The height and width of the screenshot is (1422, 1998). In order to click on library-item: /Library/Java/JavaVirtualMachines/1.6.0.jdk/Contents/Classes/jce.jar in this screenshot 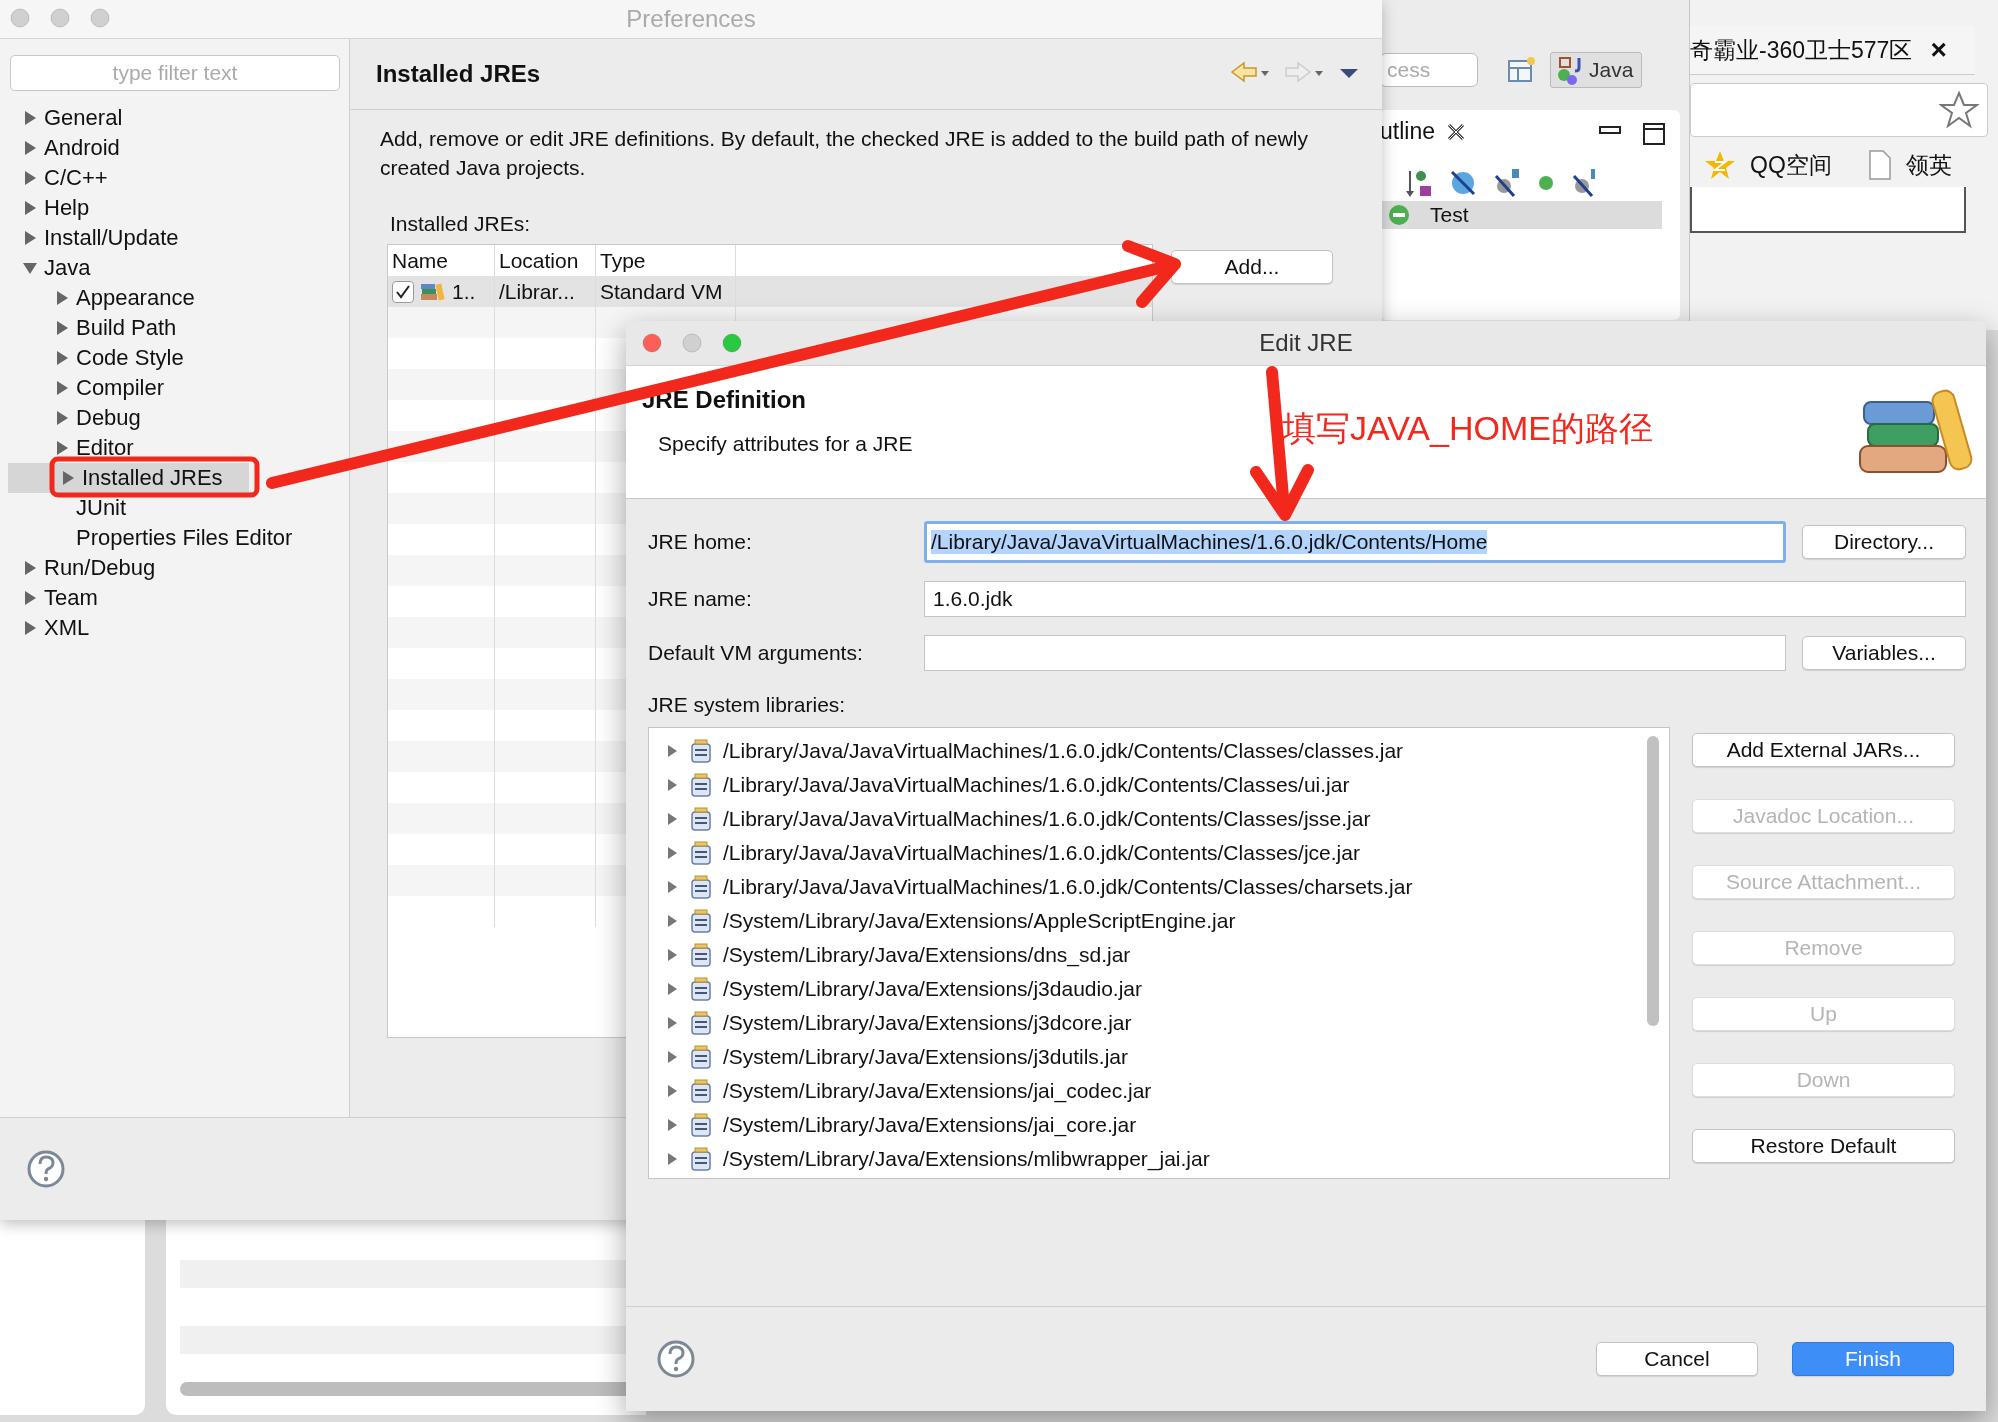, I will do `click(1159, 853)`.